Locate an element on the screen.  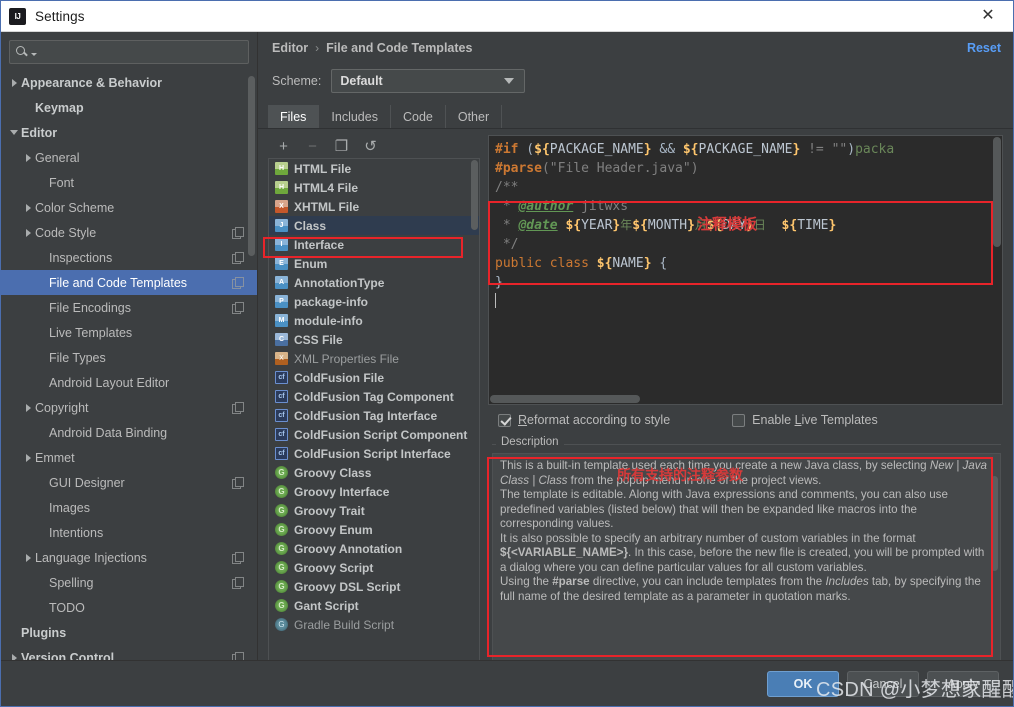
sidebar-item-gui-designer: GUI Designer is located at coordinates (129, 482).